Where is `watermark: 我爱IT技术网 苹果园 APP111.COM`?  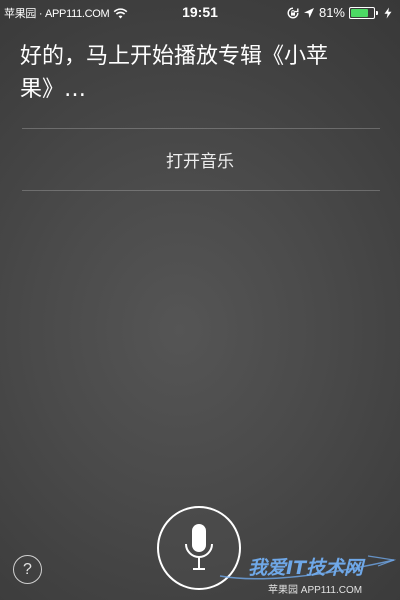
watermark: 我爱IT技术网 苹果园 APP111.COM is located at coordinates (307, 573).